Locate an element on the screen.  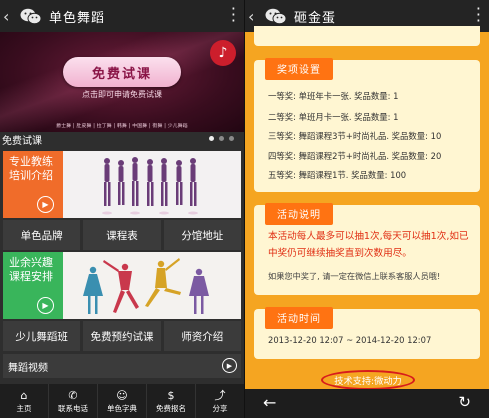
prize-item: 二等奖: 单班月卡一张. 奖品数量: 1 is located at coordinates (333, 117).